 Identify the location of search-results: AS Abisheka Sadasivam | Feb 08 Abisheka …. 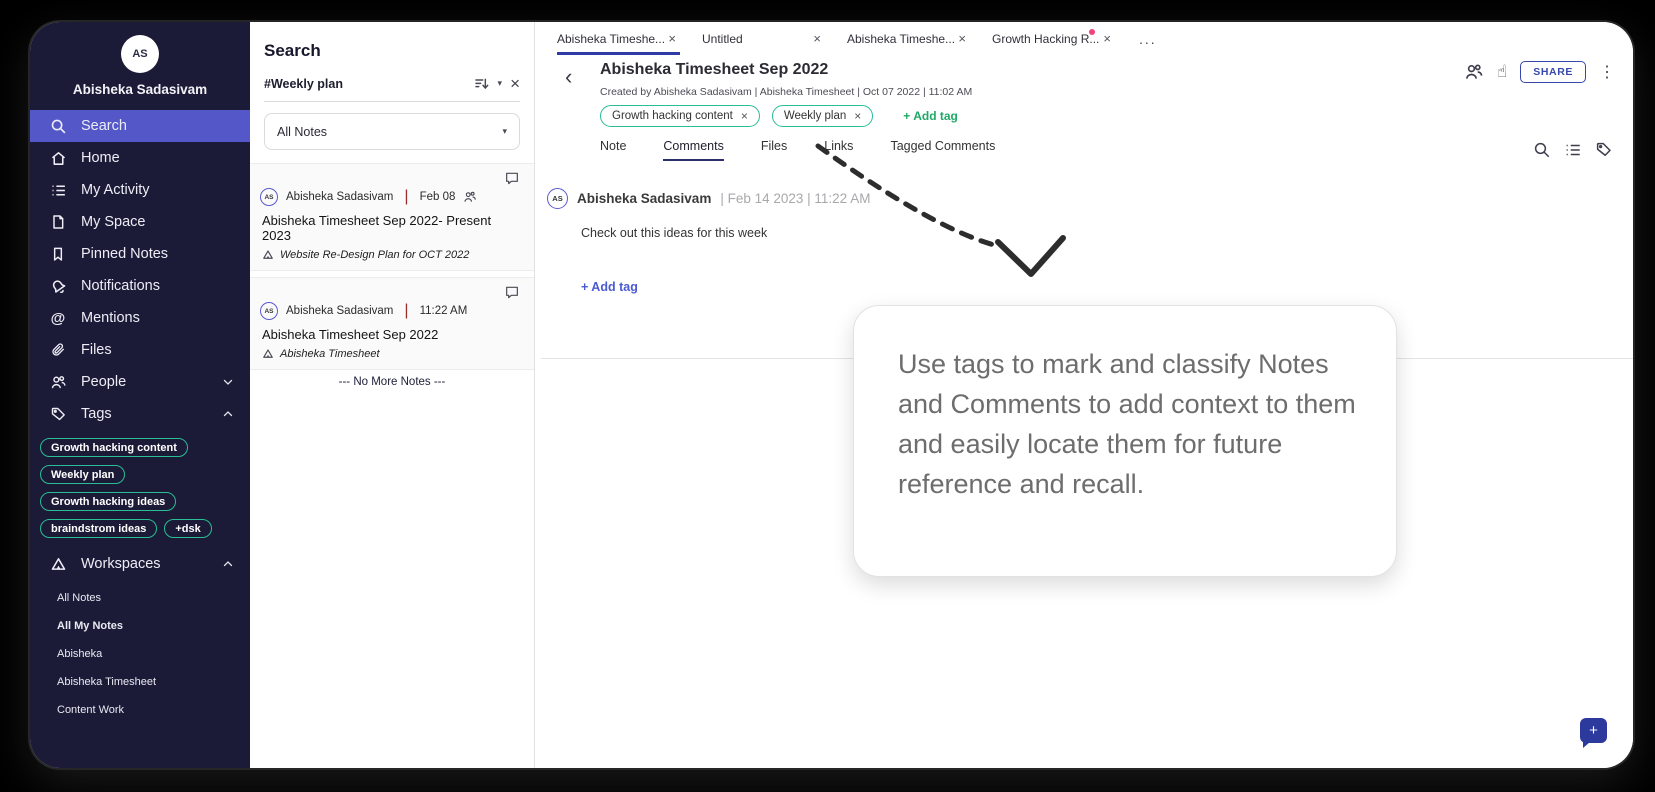
(392, 275).